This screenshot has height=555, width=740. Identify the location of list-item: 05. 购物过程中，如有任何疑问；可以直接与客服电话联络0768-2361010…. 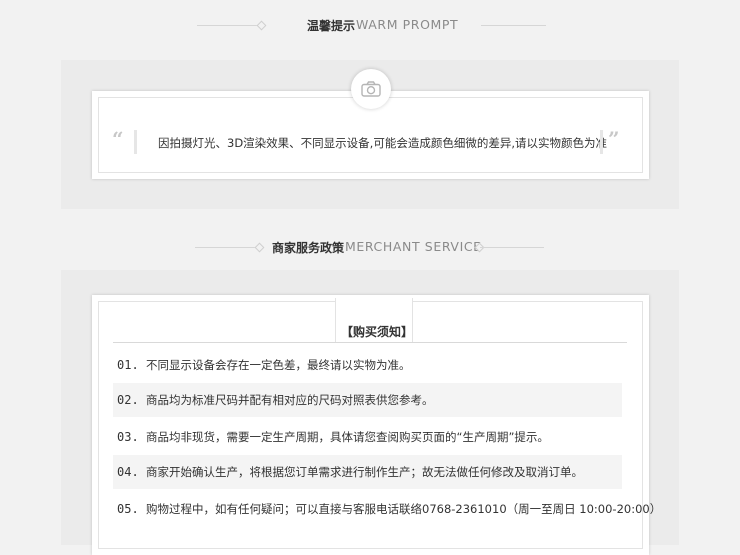
(387, 509).